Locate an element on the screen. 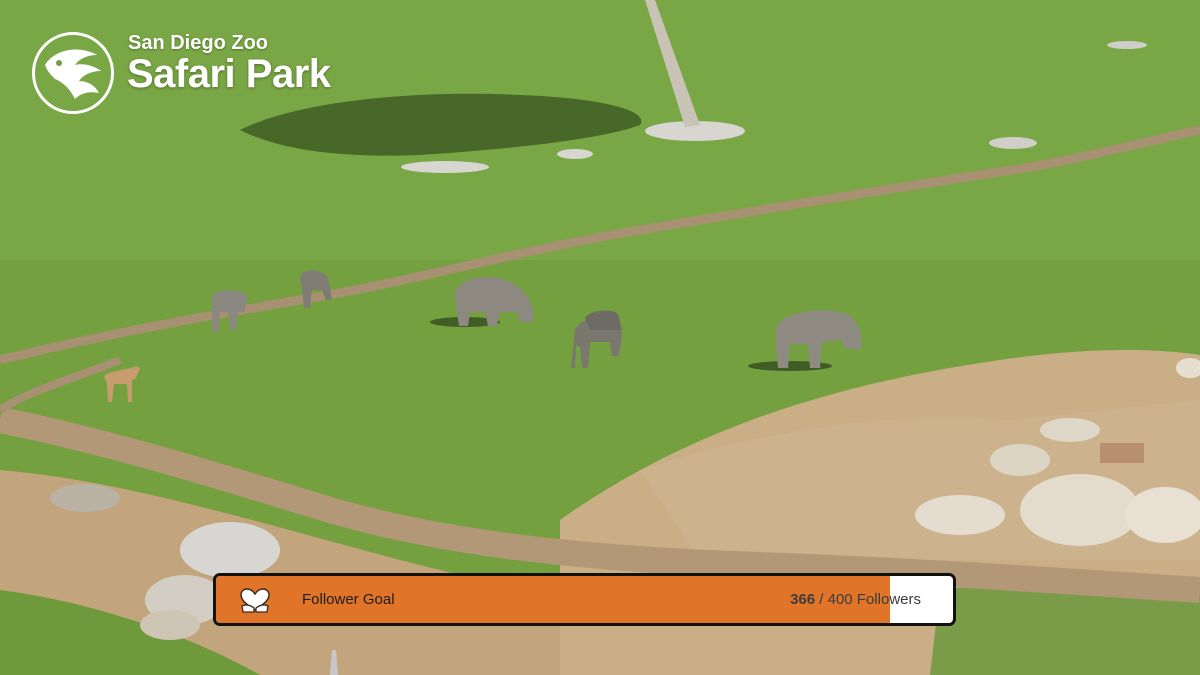  follower-goal-label: Follower Goal is located at coordinates (348, 599).